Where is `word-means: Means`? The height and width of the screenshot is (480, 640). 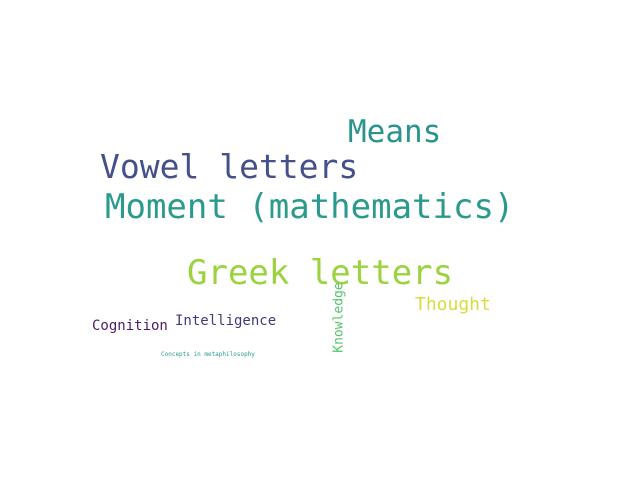
word-means: Means is located at coordinates (395, 132).